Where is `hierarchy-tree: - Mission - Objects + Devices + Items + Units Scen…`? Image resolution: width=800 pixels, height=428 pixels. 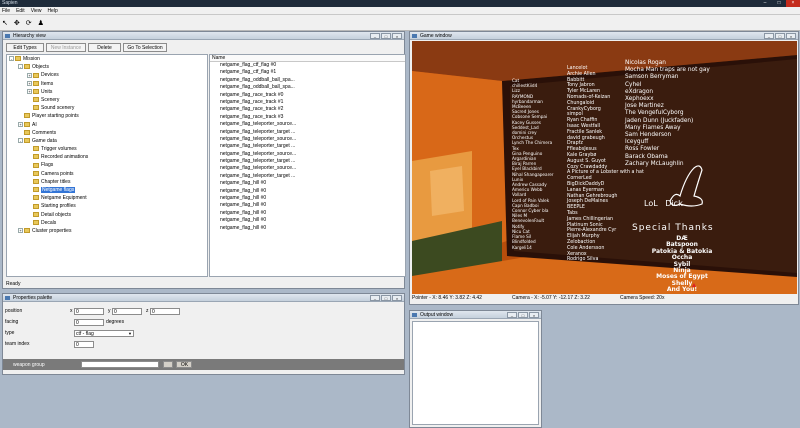 hierarchy-tree: - Mission - Objects + Devices + Items + Units Scen… is located at coordinates (107, 165).